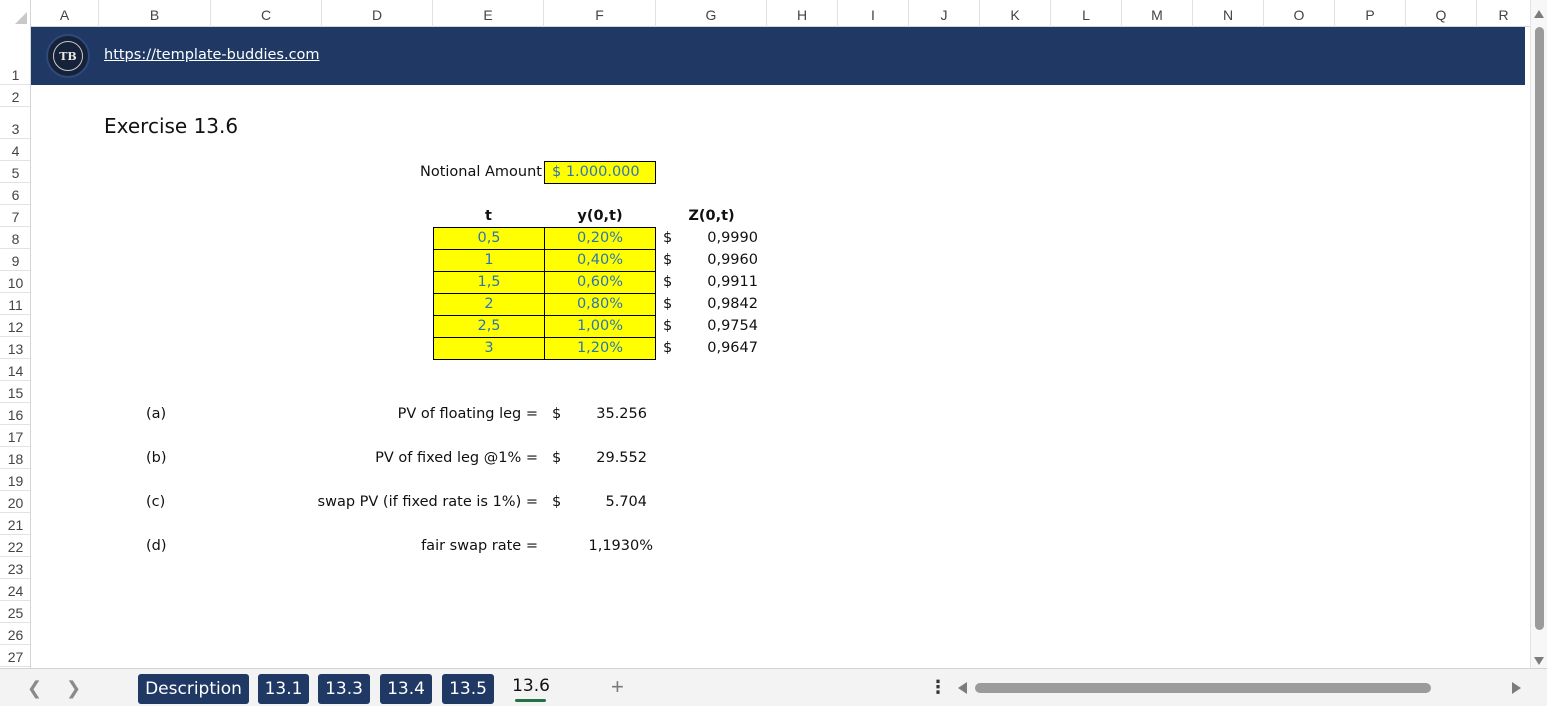  I want to click on row-header: 11, so click(15, 304).